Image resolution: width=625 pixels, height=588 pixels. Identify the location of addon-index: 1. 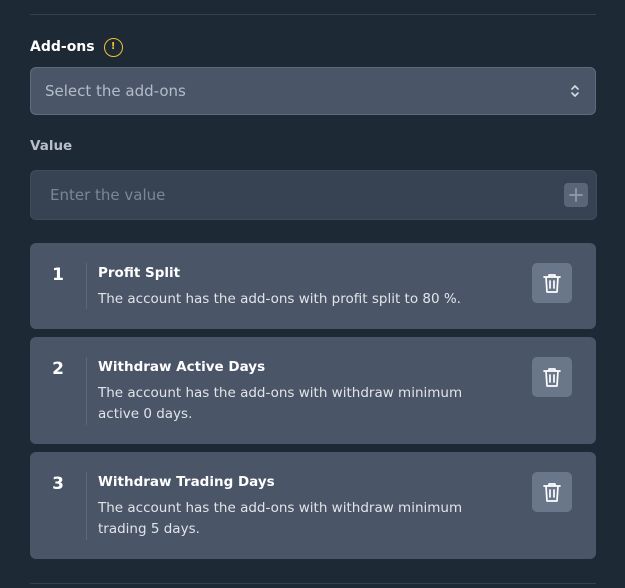
(58, 275).